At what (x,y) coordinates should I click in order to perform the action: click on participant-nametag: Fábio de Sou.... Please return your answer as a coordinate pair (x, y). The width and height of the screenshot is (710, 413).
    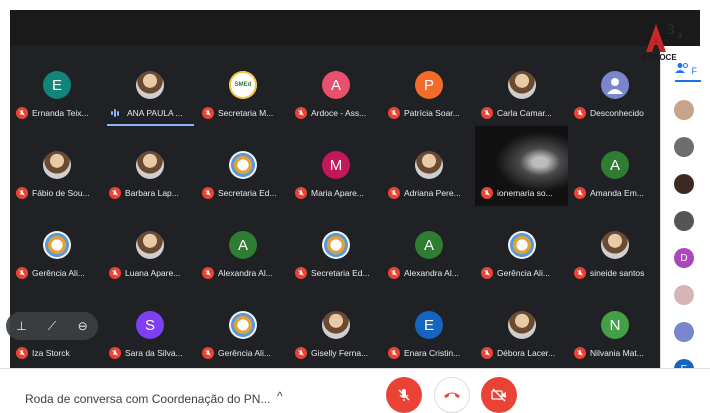
    Looking at the image, I should click on (53, 193).